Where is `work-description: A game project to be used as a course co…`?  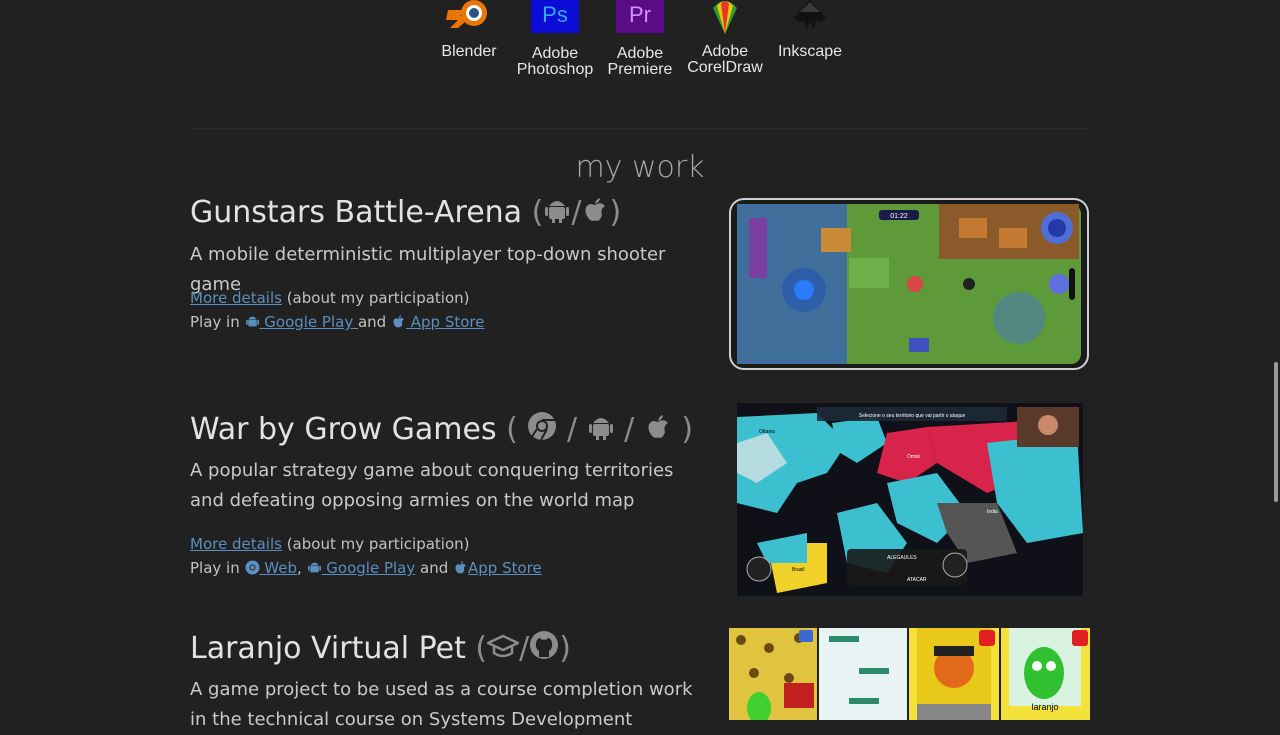 work-description: A game project to be used as a course co… is located at coordinates (441, 704).